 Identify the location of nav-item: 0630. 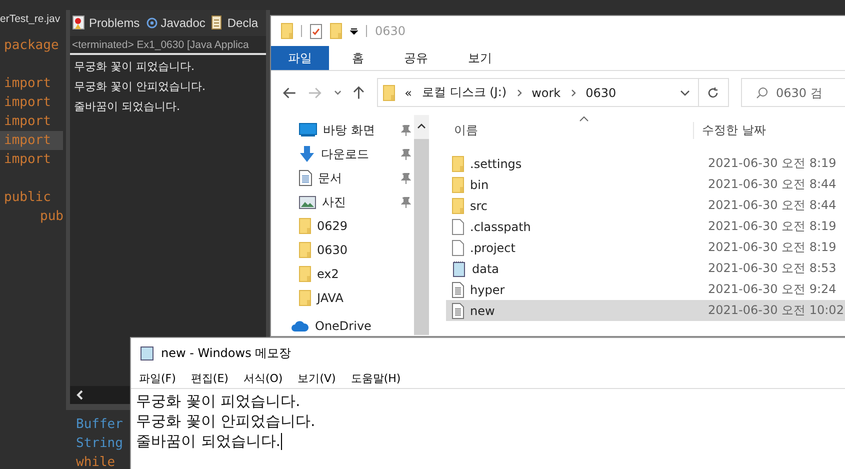
(355, 250).